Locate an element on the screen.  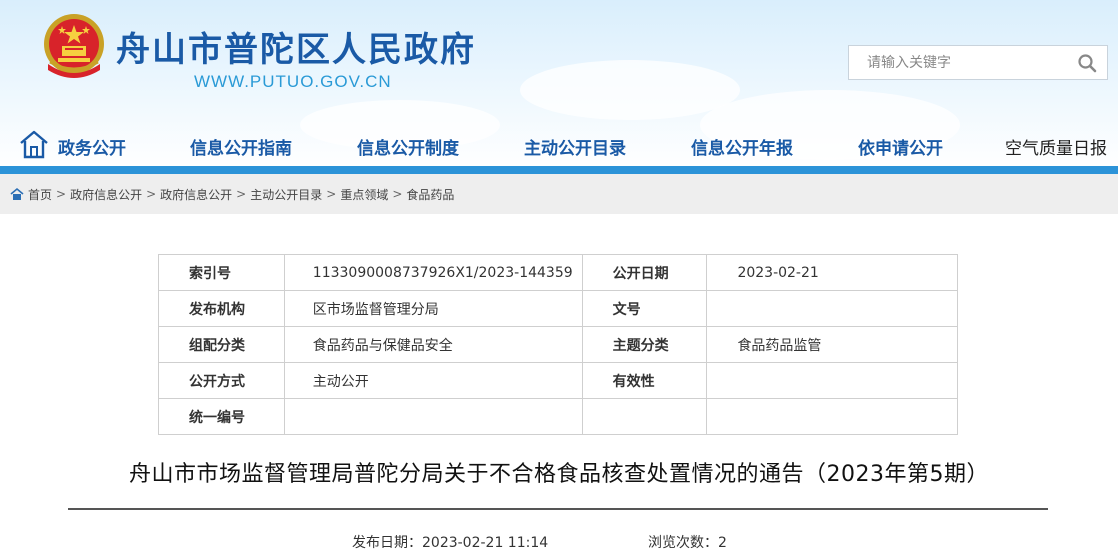
nav-item-disclosure-guide: 信息公开指南 is located at coordinates (241, 146).